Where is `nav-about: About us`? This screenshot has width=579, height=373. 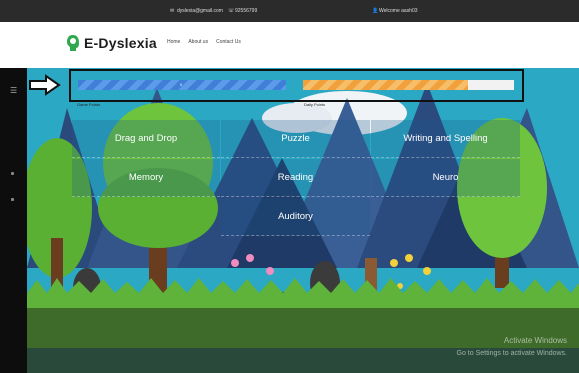 nav-about: About us is located at coordinates (198, 42).